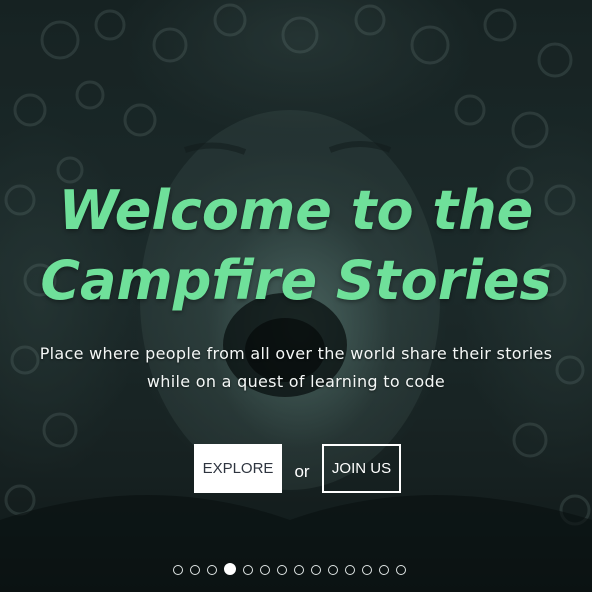 This screenshot has width=592, height=592. I want to click on hero-title-line-2: Campfire Stories, so click(296, 280).